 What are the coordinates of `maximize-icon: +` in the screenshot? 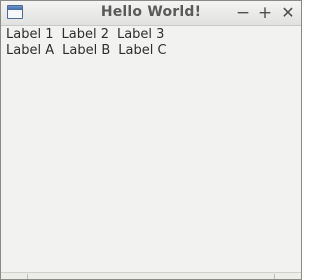 It's located at (265, 13).